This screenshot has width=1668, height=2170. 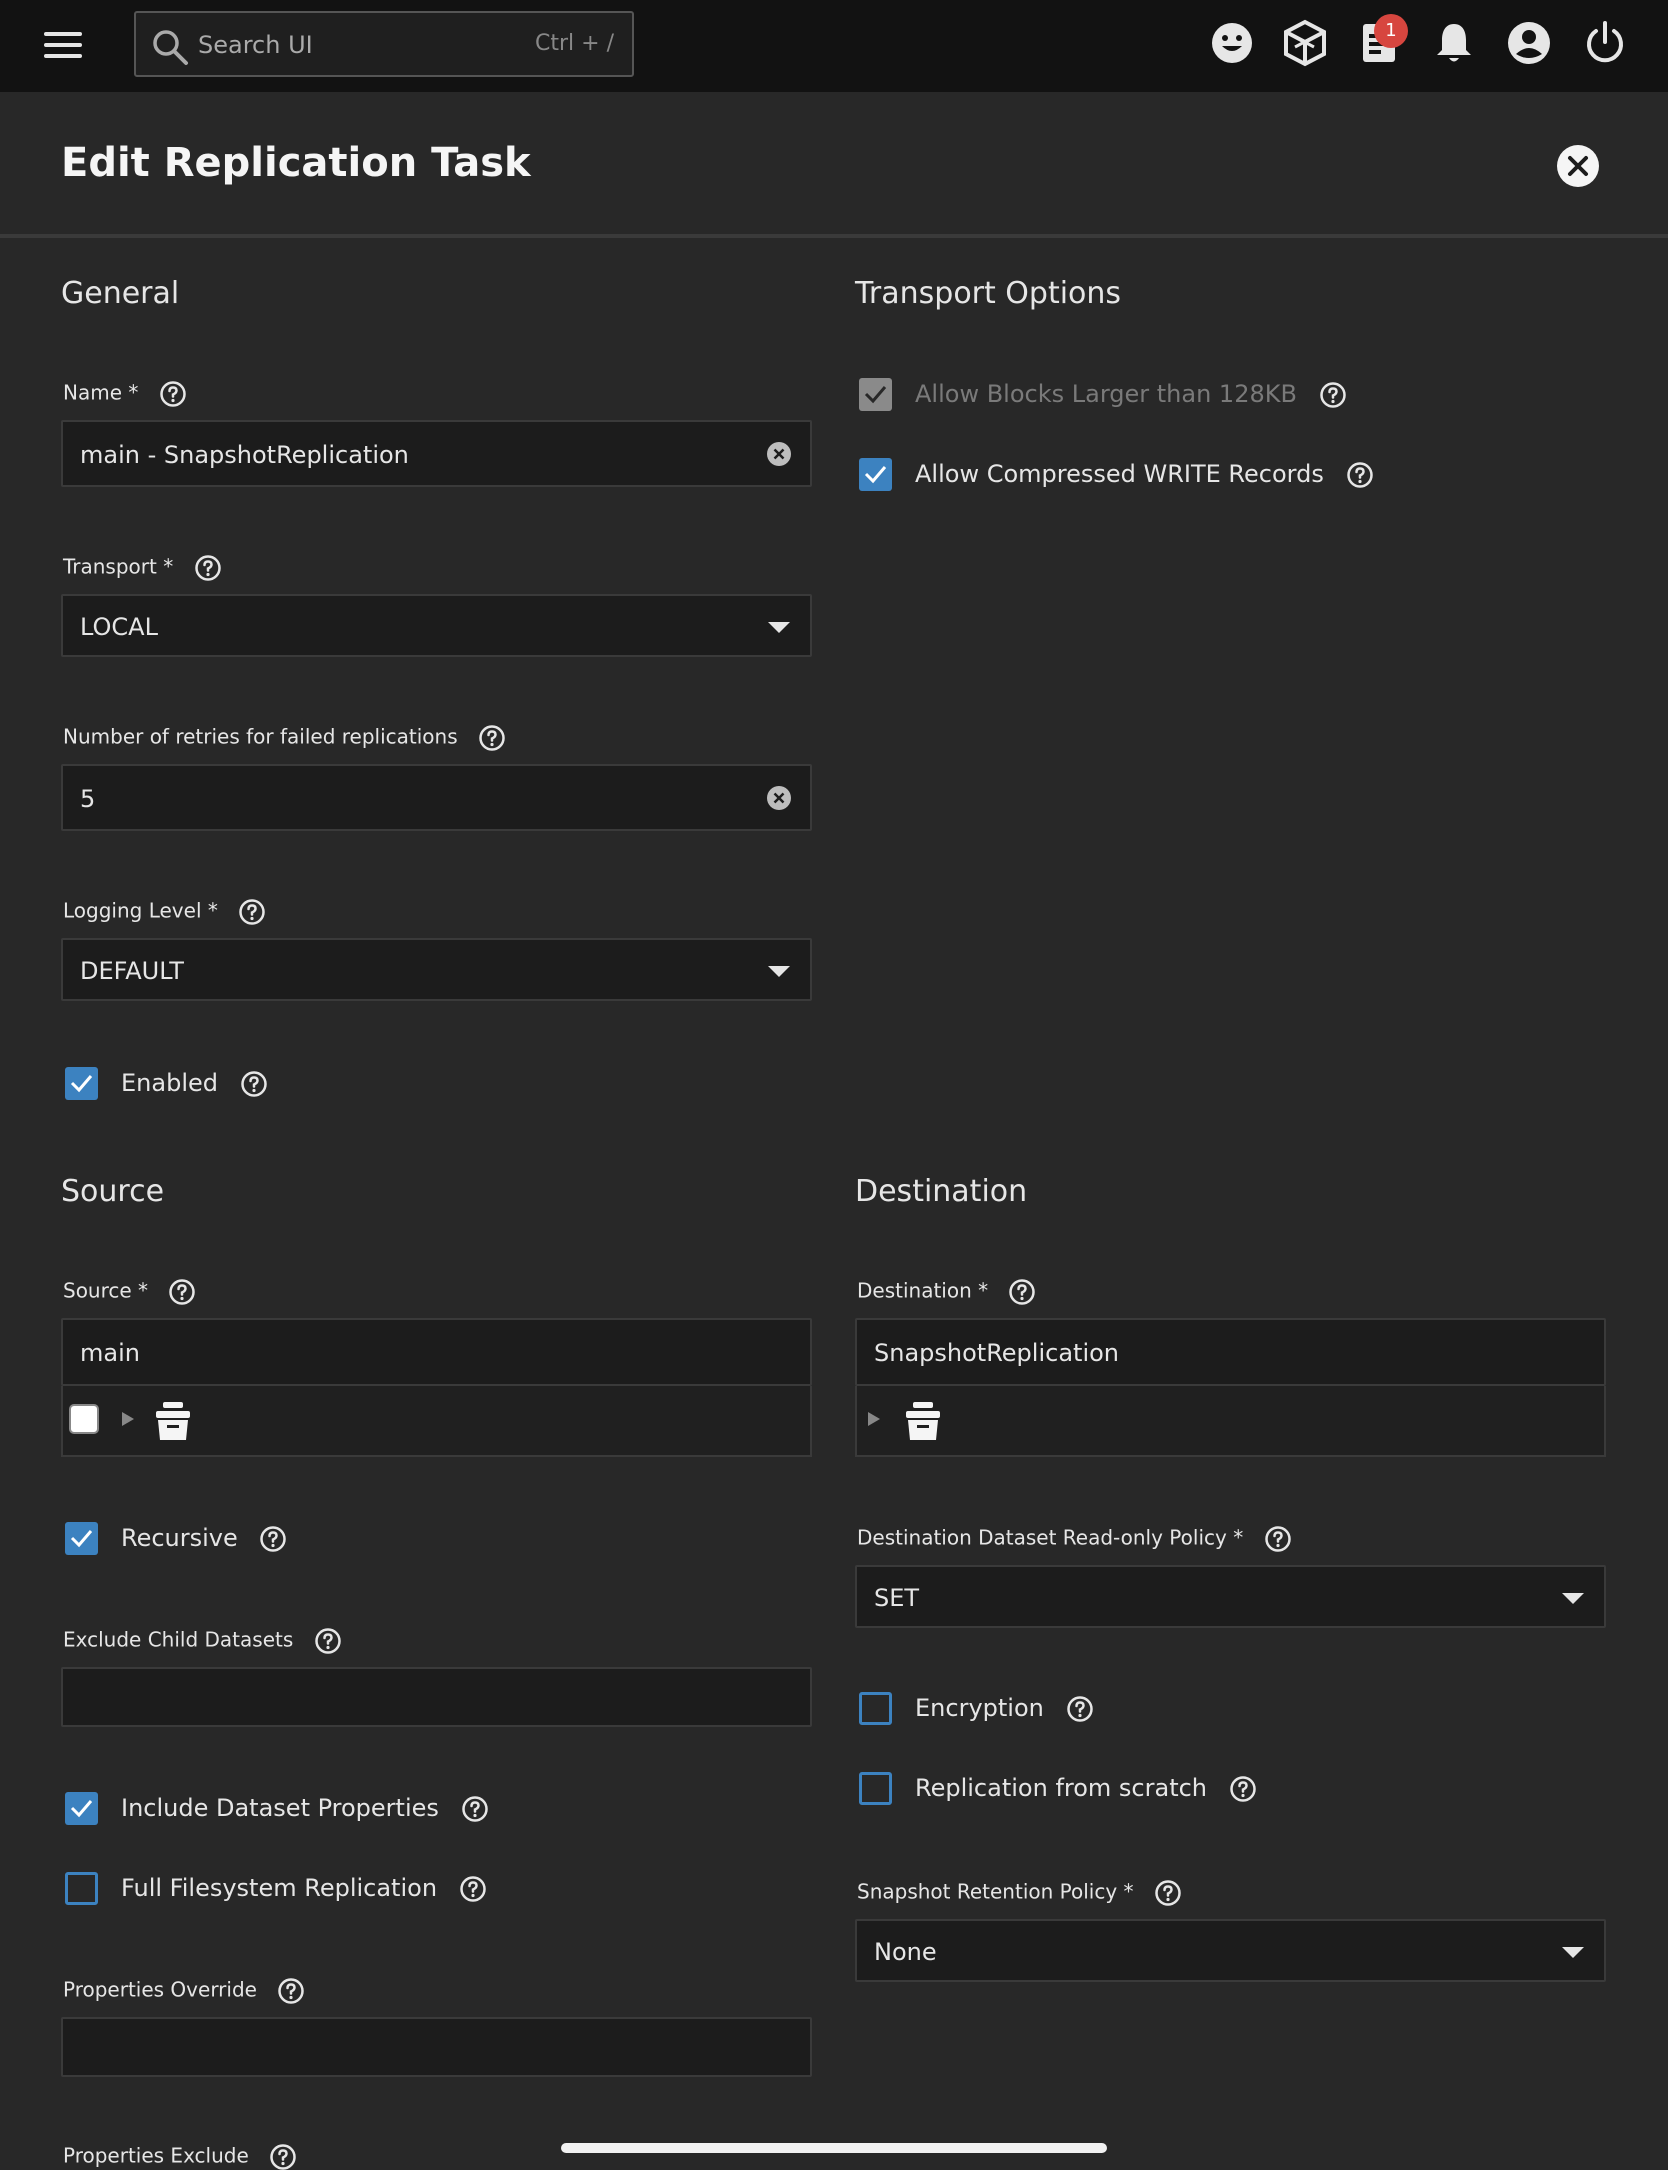 I want to click on properties-exclude-label: Properties Exclude, so click(x=180, y=2156).